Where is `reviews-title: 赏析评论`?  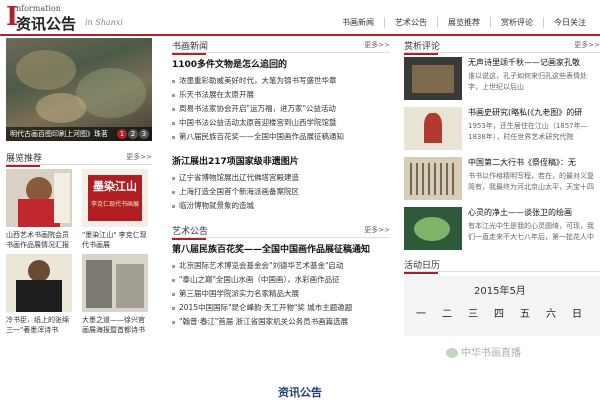 reviews-title: 赏析评论 is located at coordinates (422, 47).